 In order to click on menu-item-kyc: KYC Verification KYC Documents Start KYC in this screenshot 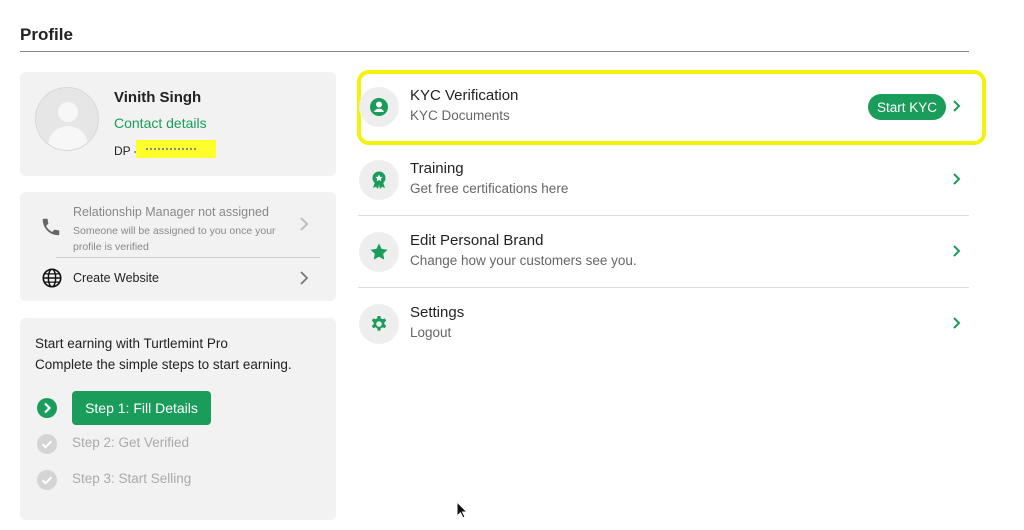, I will do `click(663, 106)`.